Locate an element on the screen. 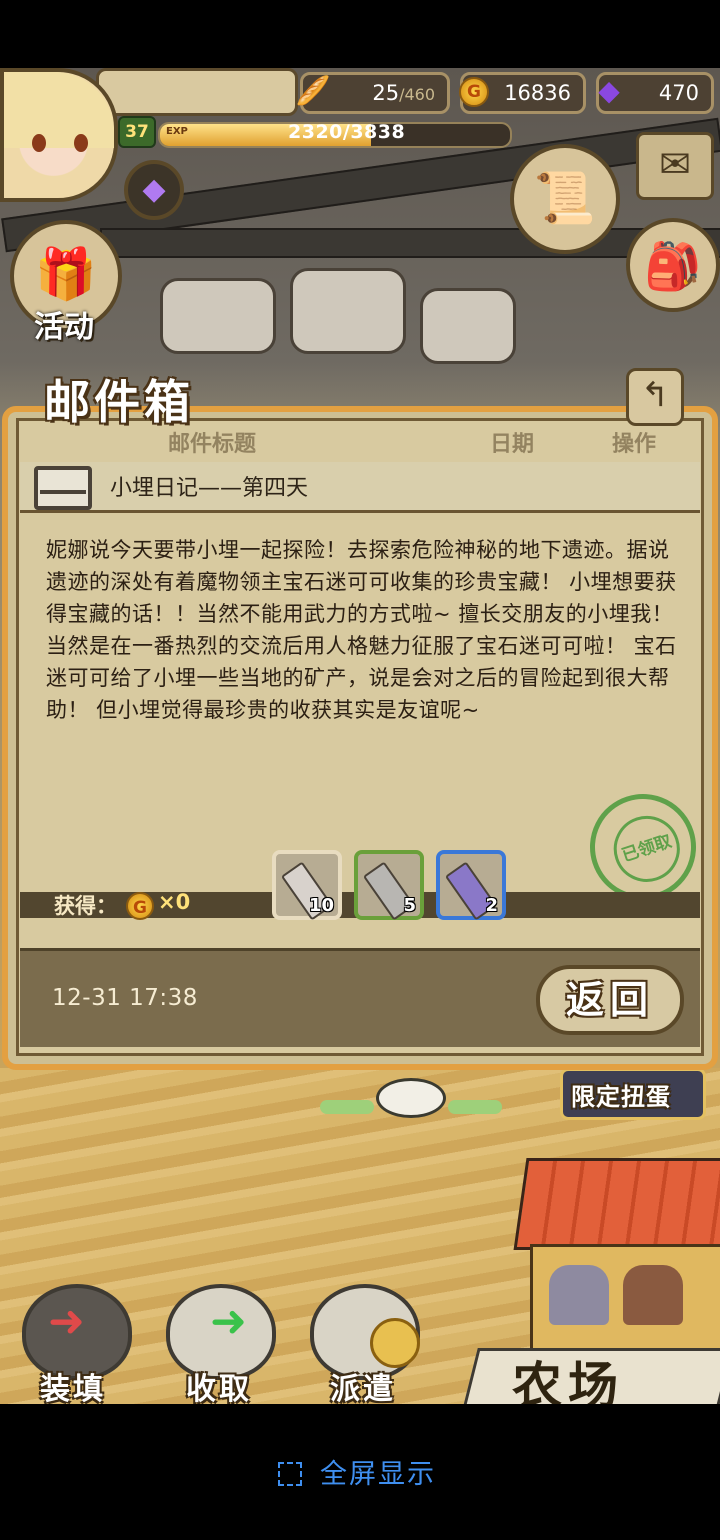  purple-gem-icon: ◆ is located at coordinates (609, 90).